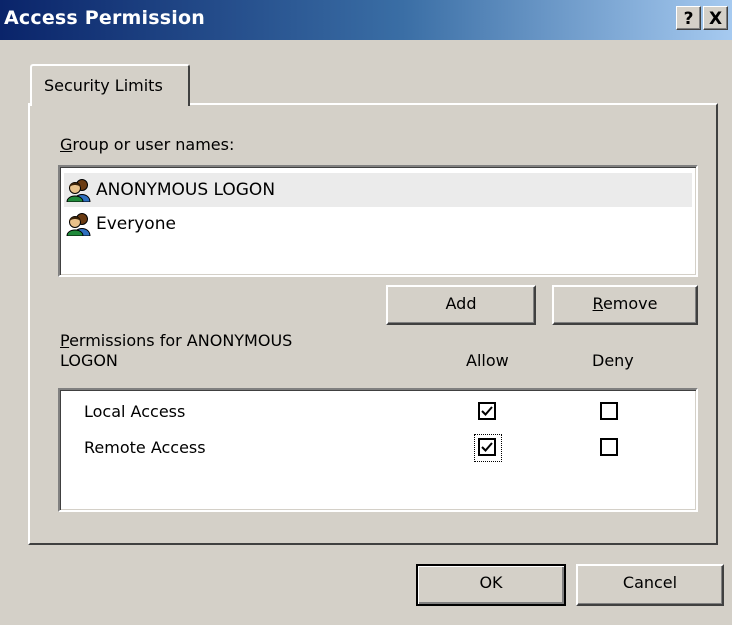 Image resolution: width=732 pixels, height=625 pixels. I want to click on permission-row: Local Access, so click(378, 416).